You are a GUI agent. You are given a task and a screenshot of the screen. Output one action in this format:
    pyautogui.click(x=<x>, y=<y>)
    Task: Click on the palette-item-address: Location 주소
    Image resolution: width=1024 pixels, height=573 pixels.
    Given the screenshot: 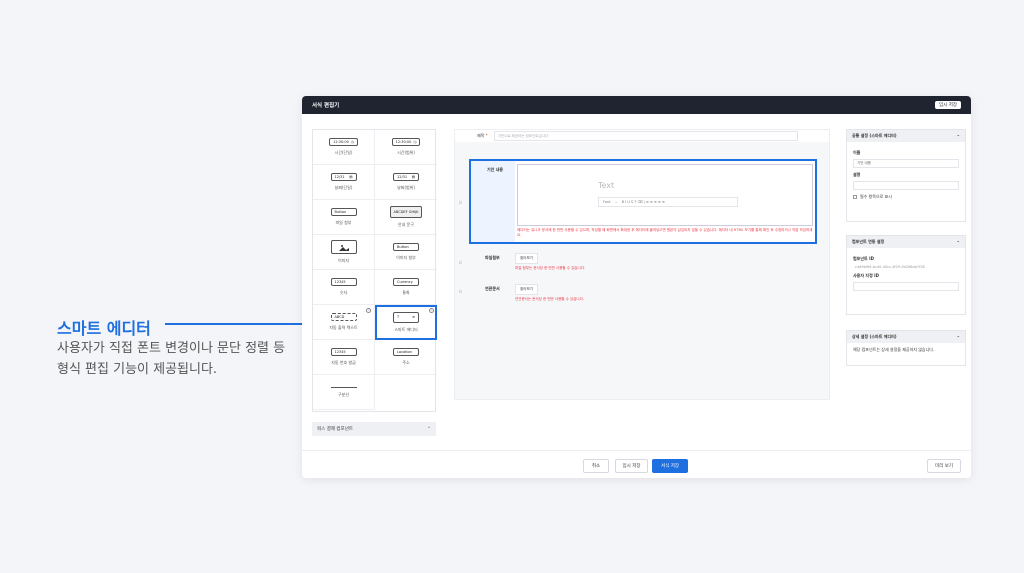 What is the action you would take?
    pyautogui.click(x=406, y=357)
    